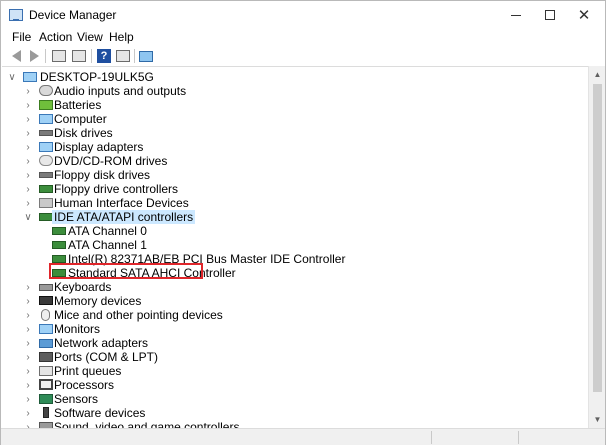 Image resolution: width=606 pixels, height=445 pixels. I want to click on back-button, so click(16, 56).